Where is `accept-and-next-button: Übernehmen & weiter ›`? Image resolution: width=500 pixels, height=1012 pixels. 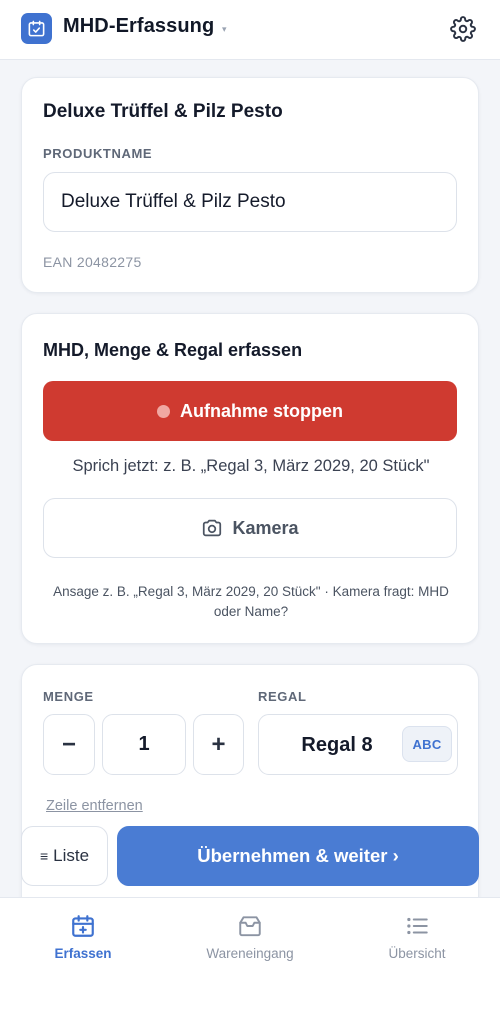 accept-and-next-button: Übernehmen & weiter › is located at coordinates (298, 856).